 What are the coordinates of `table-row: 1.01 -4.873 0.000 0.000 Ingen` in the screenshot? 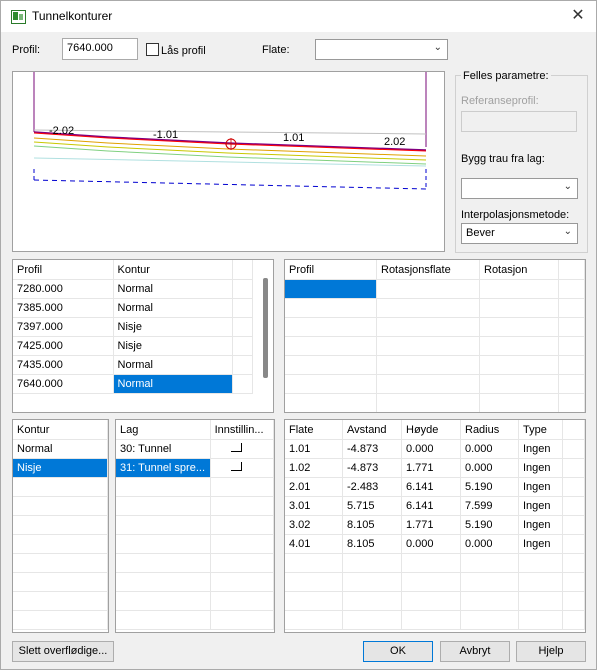 It's located at (435, 449).